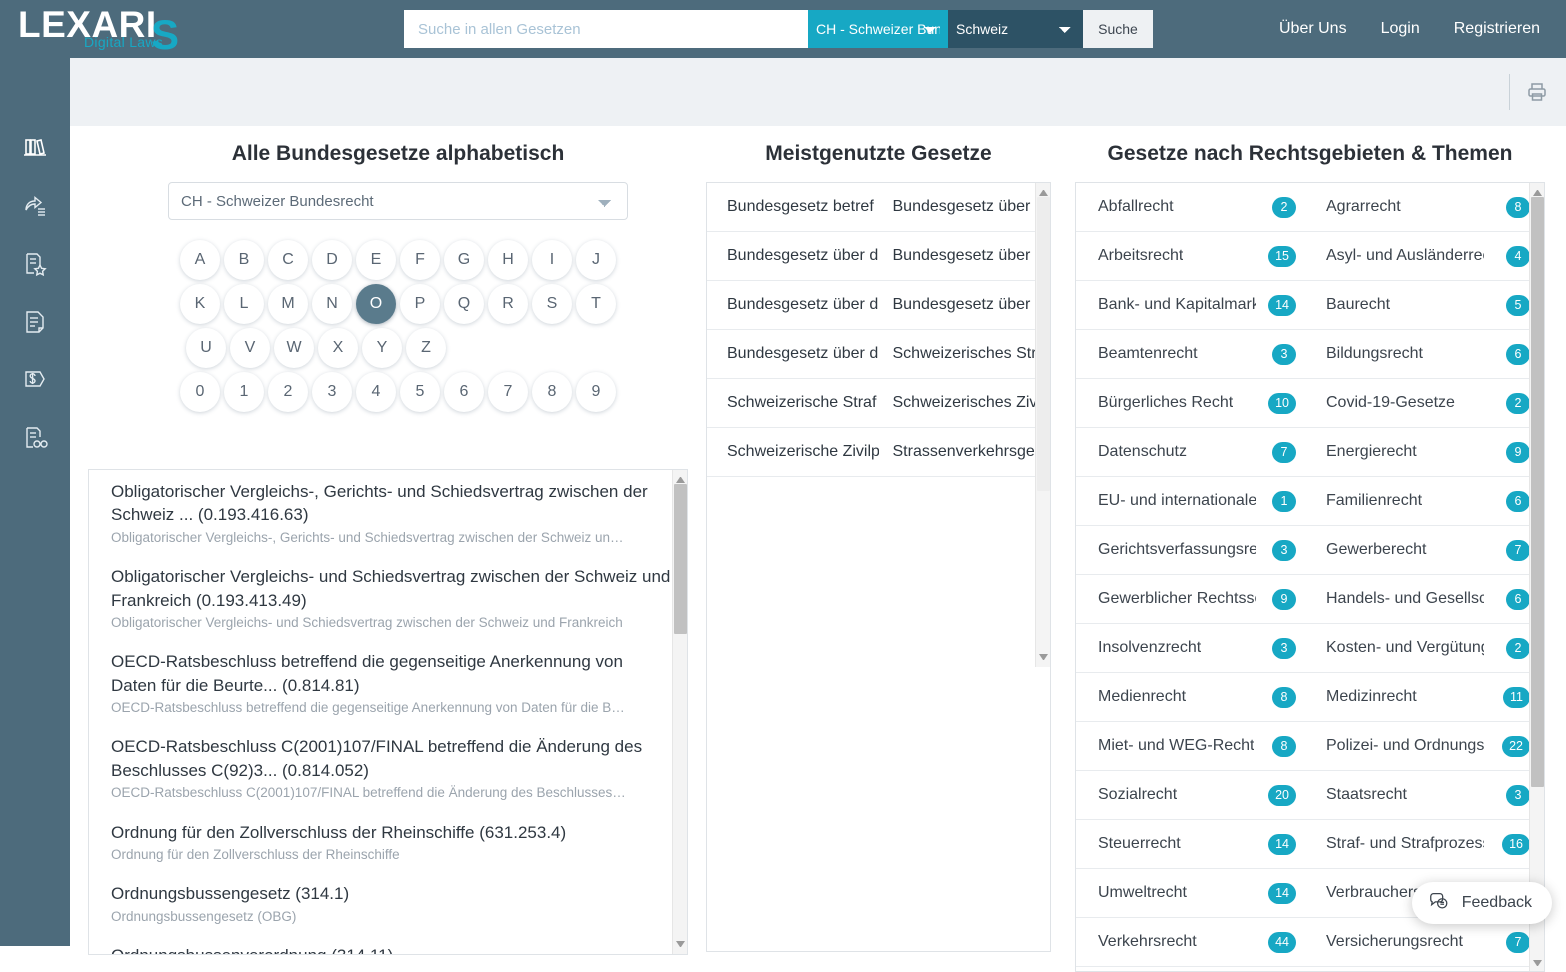  Describe the element at coordinates (244, 304) in the screenshot. I see `letter-button-L: L` at that location.